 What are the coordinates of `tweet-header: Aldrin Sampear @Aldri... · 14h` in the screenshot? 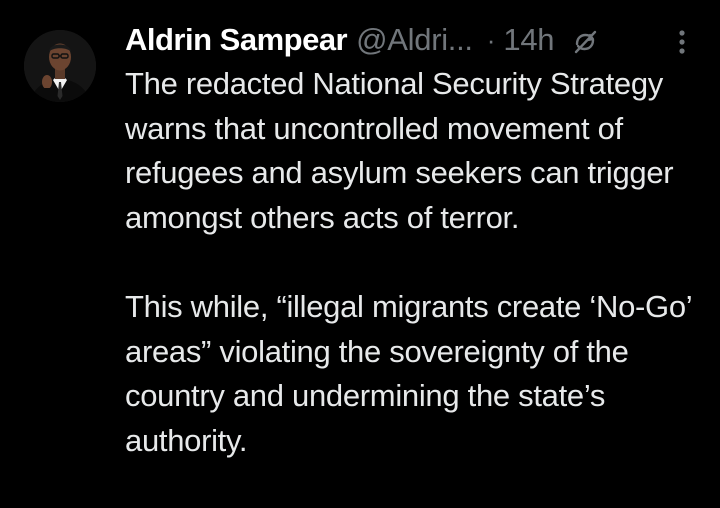 It's located at (415, 40).